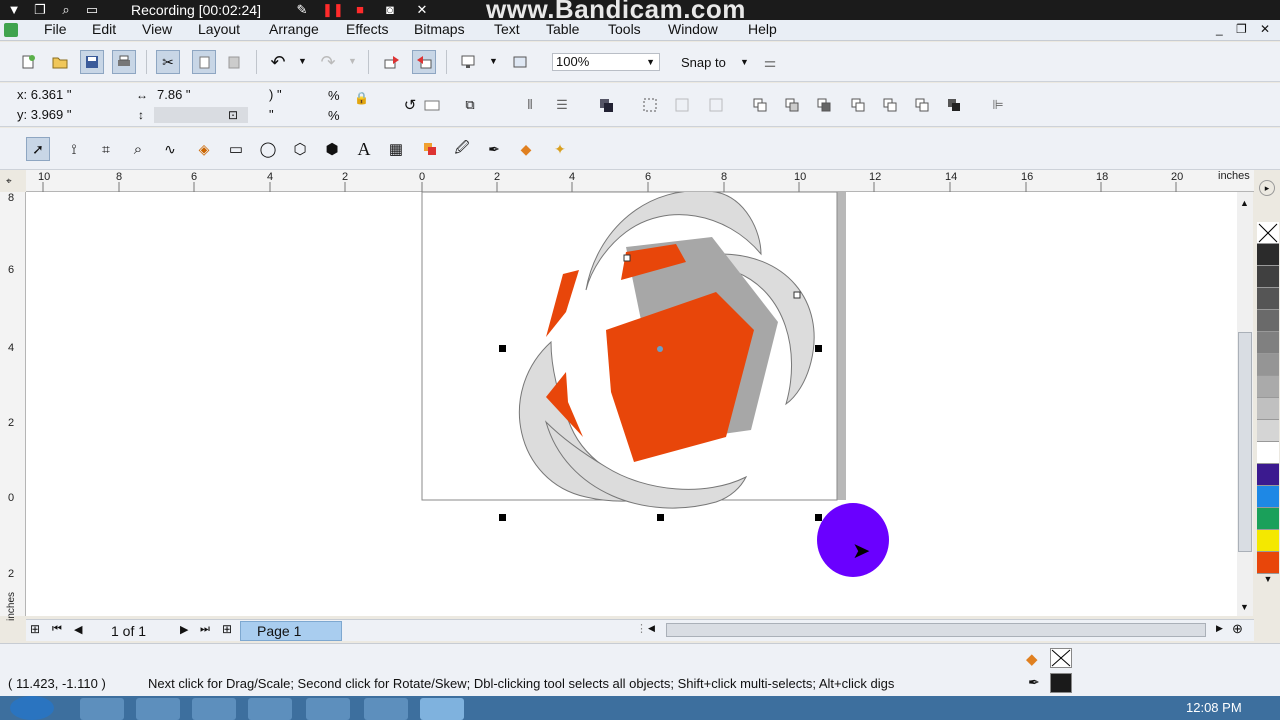 The width and height of the screenshot is (1280, 720). Describe the element at coordinates (35, 629) in the screenshot. I see `add-page-before-icon: ⊞` at that location.